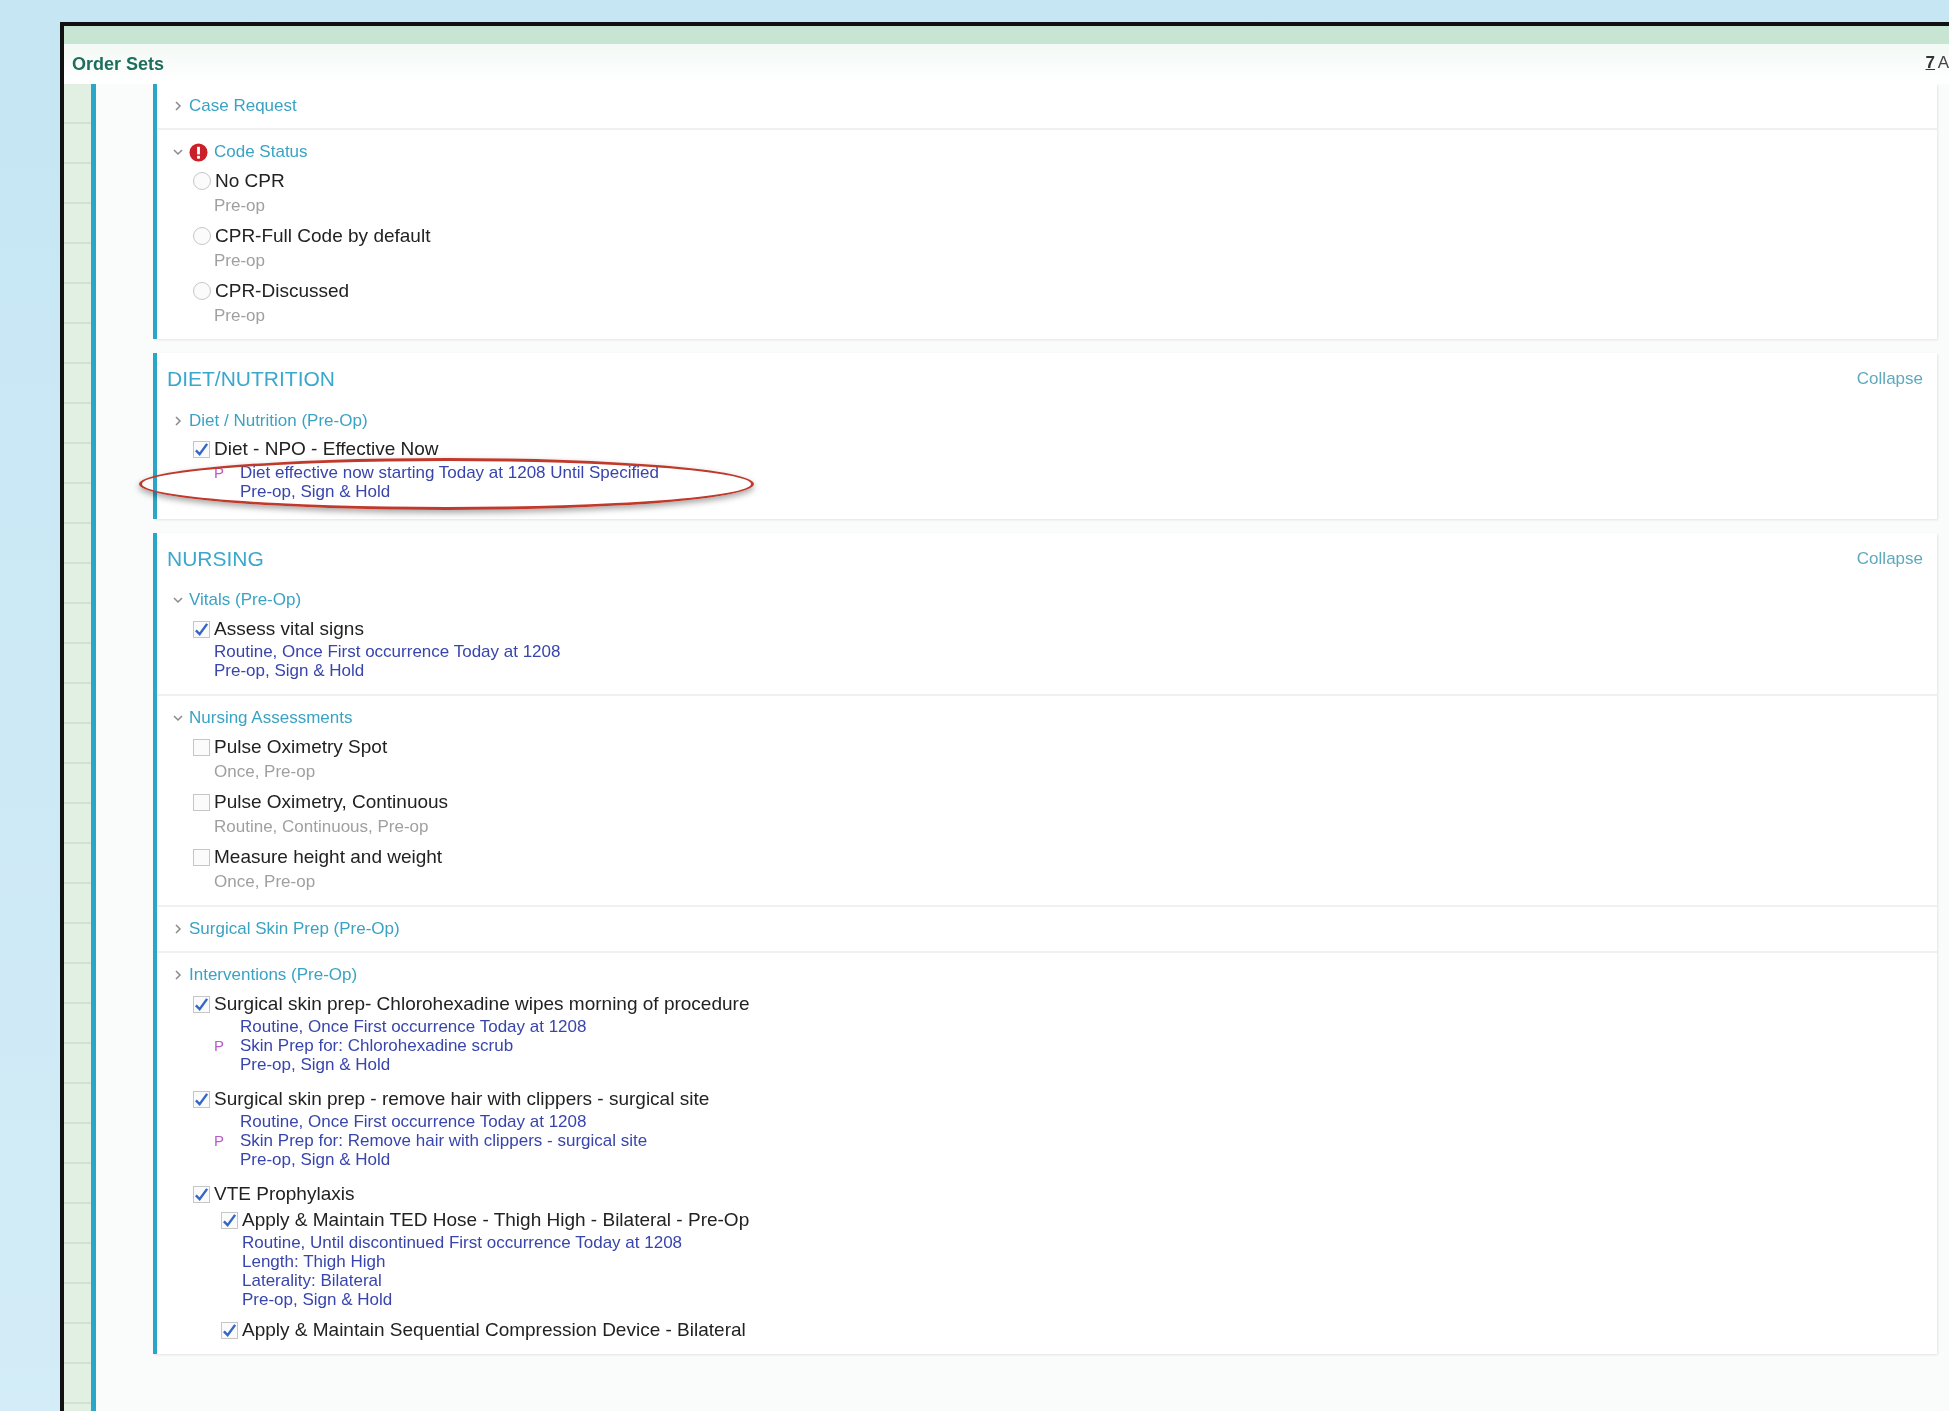 The width and height of the screenshot is (1949, 1411). I want to click on order-label: CPR-Discussed, so click(282, 290).